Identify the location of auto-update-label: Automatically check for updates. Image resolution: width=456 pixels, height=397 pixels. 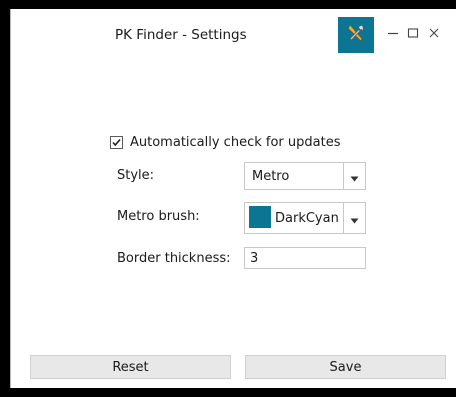
(235, 142).